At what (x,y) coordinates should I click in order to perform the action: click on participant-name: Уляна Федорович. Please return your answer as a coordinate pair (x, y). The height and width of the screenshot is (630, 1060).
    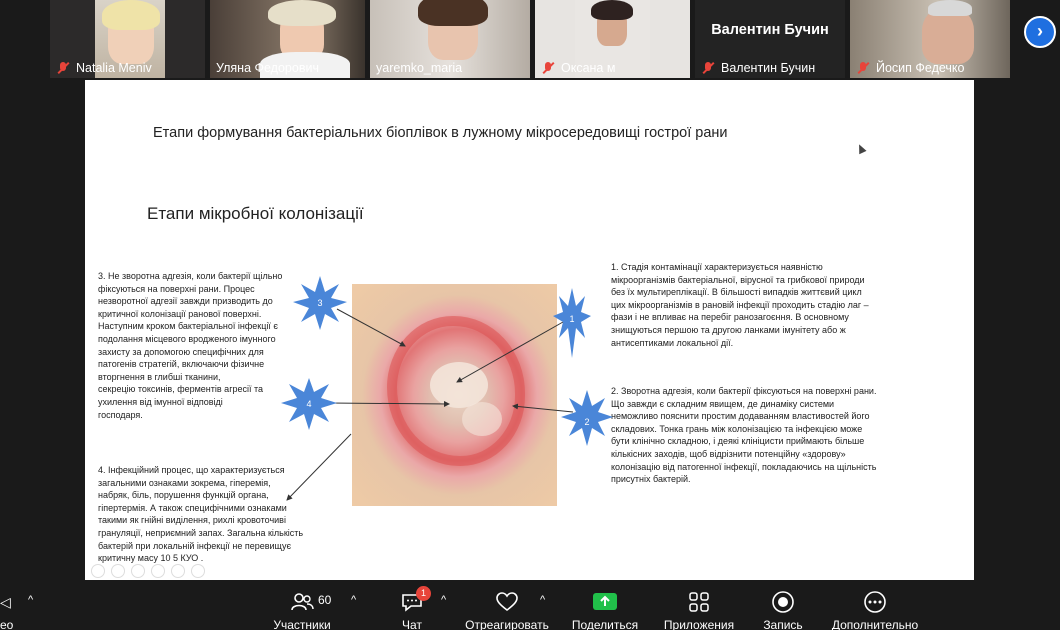
    Looking at the image, I should click on (267, 68).